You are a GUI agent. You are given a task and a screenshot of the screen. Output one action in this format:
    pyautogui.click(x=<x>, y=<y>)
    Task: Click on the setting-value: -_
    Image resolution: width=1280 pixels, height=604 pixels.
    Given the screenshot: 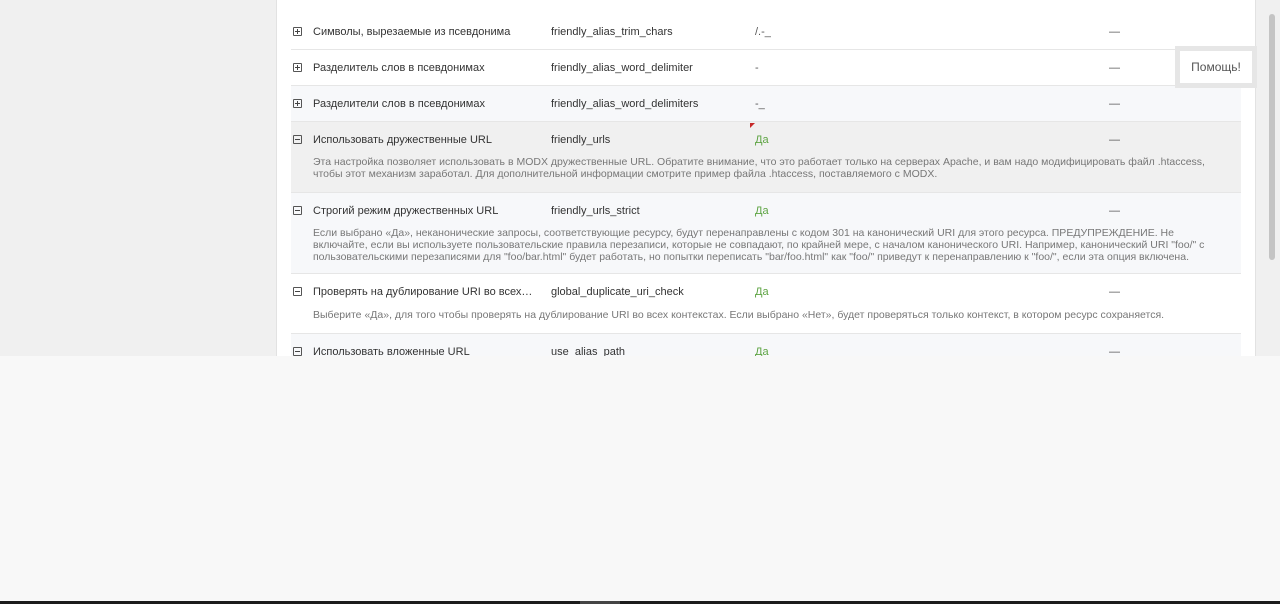 What is the action you would take?
    pyautogui.click(x=905, y=104)
    